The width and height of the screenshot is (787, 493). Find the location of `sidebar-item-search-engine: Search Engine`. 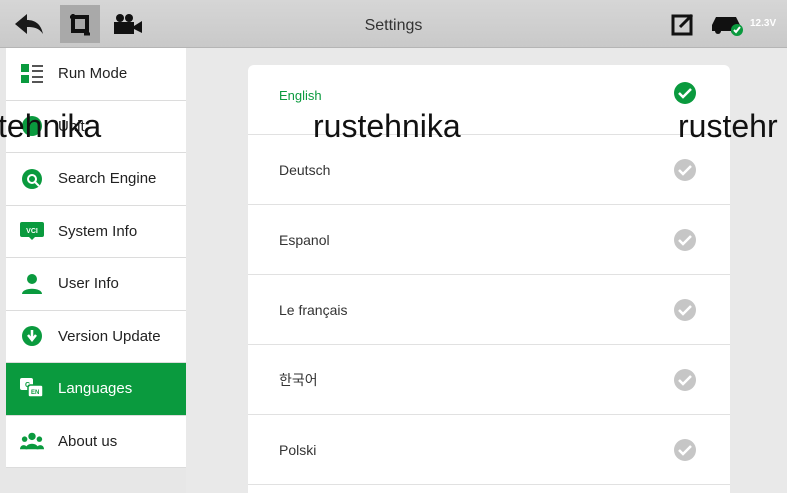

sidebar-item-search-engine: Search Engine is located at coordinates (96, 179).